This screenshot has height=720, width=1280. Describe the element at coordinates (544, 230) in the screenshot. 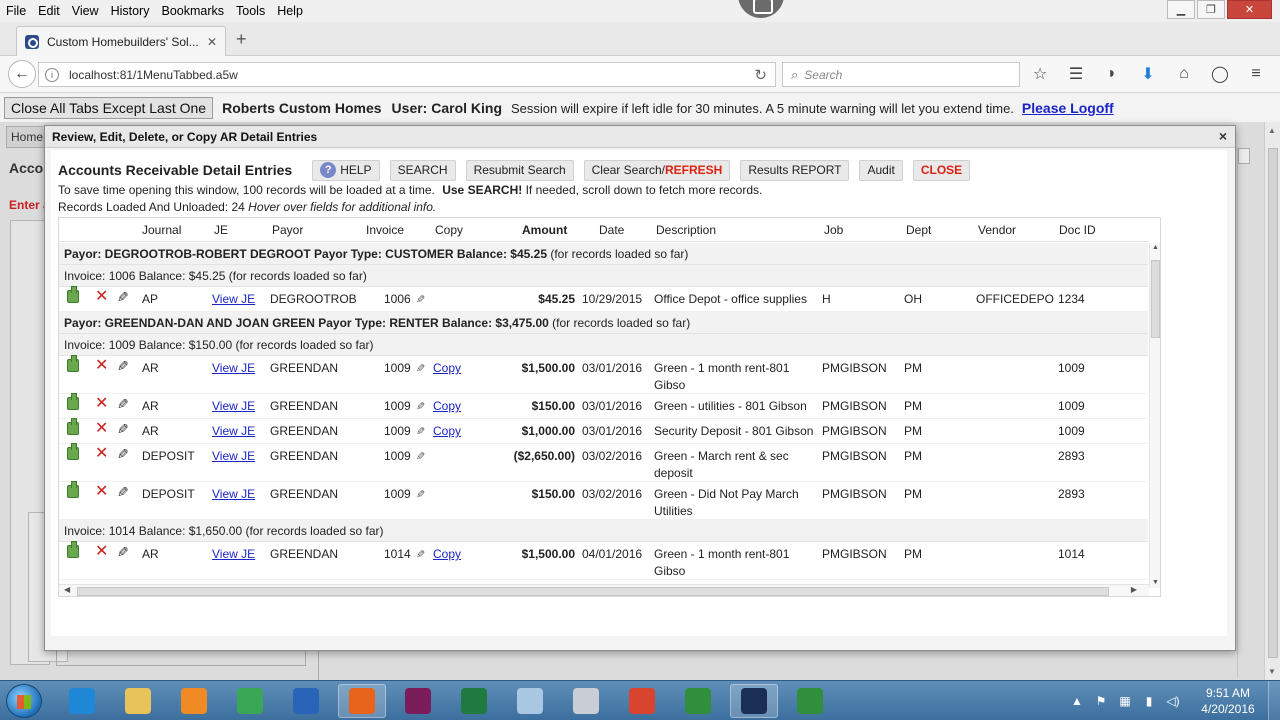

I see `col-amount: Amount` at that location.